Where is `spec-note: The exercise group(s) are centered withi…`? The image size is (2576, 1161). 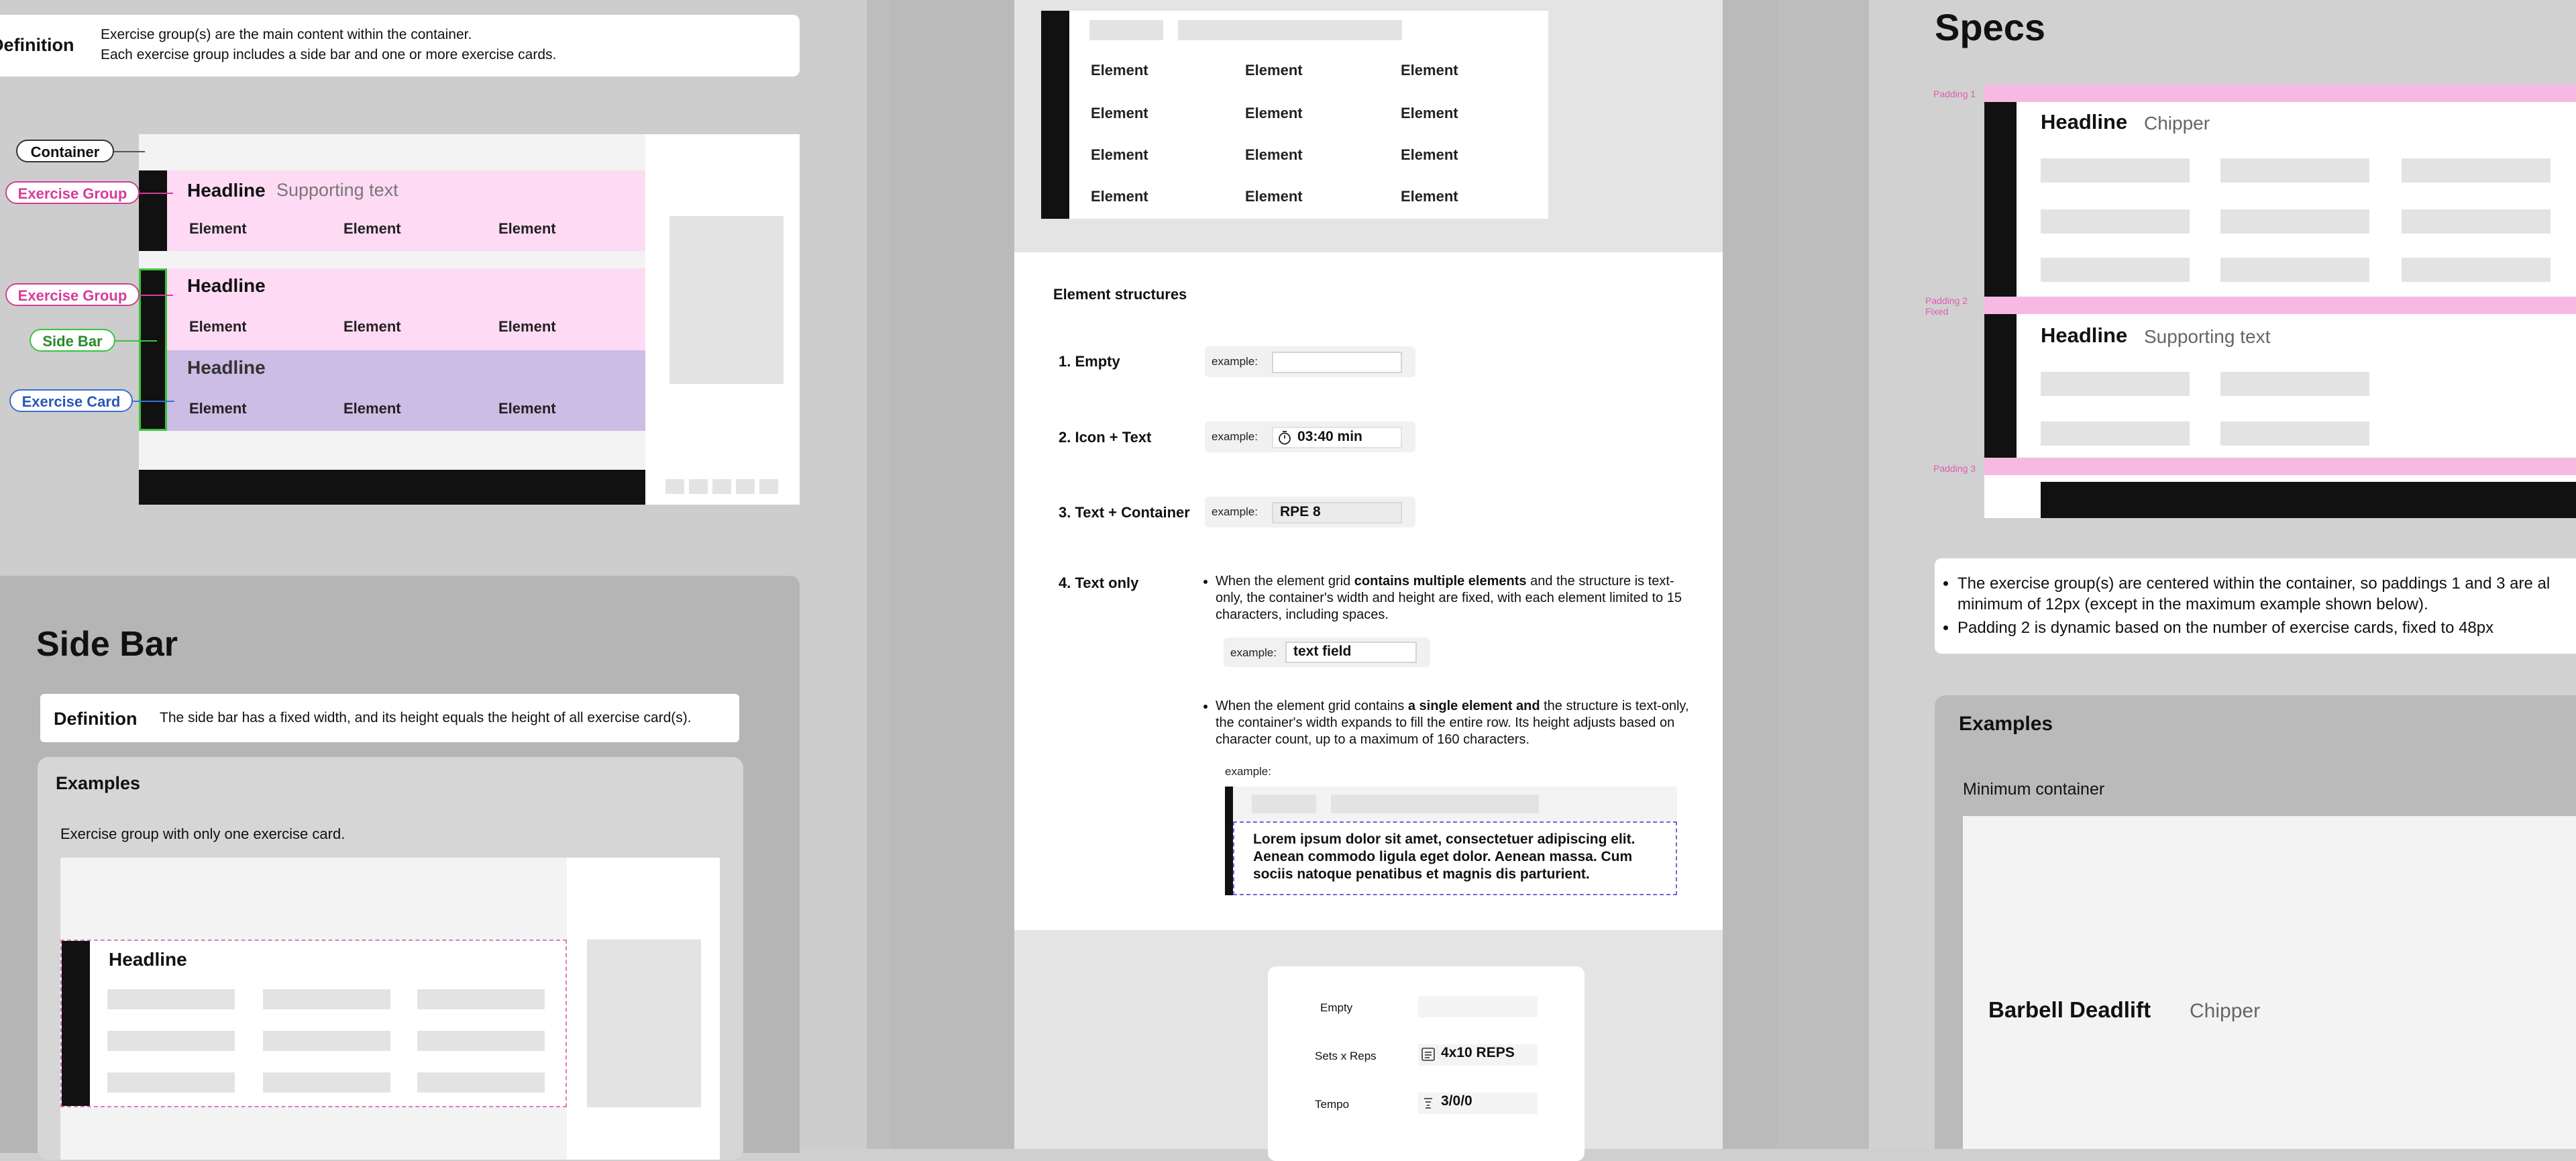
spec-note: The exercise group(s) are centered withi… is located at coordinates (2266, 594).